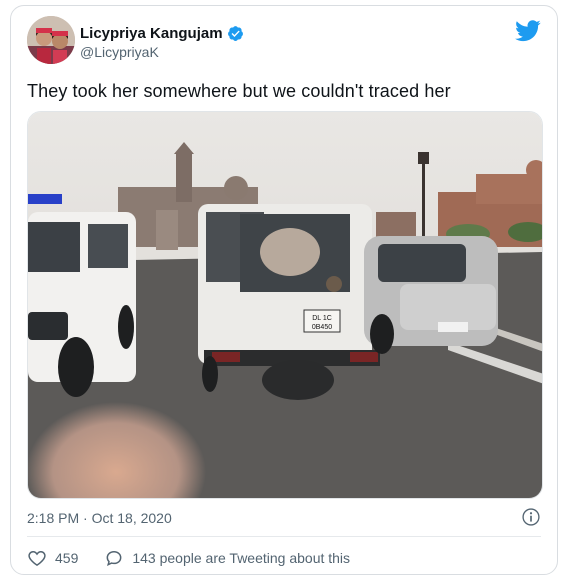  I want to click on verified-badge-icon, so click(235, 33).